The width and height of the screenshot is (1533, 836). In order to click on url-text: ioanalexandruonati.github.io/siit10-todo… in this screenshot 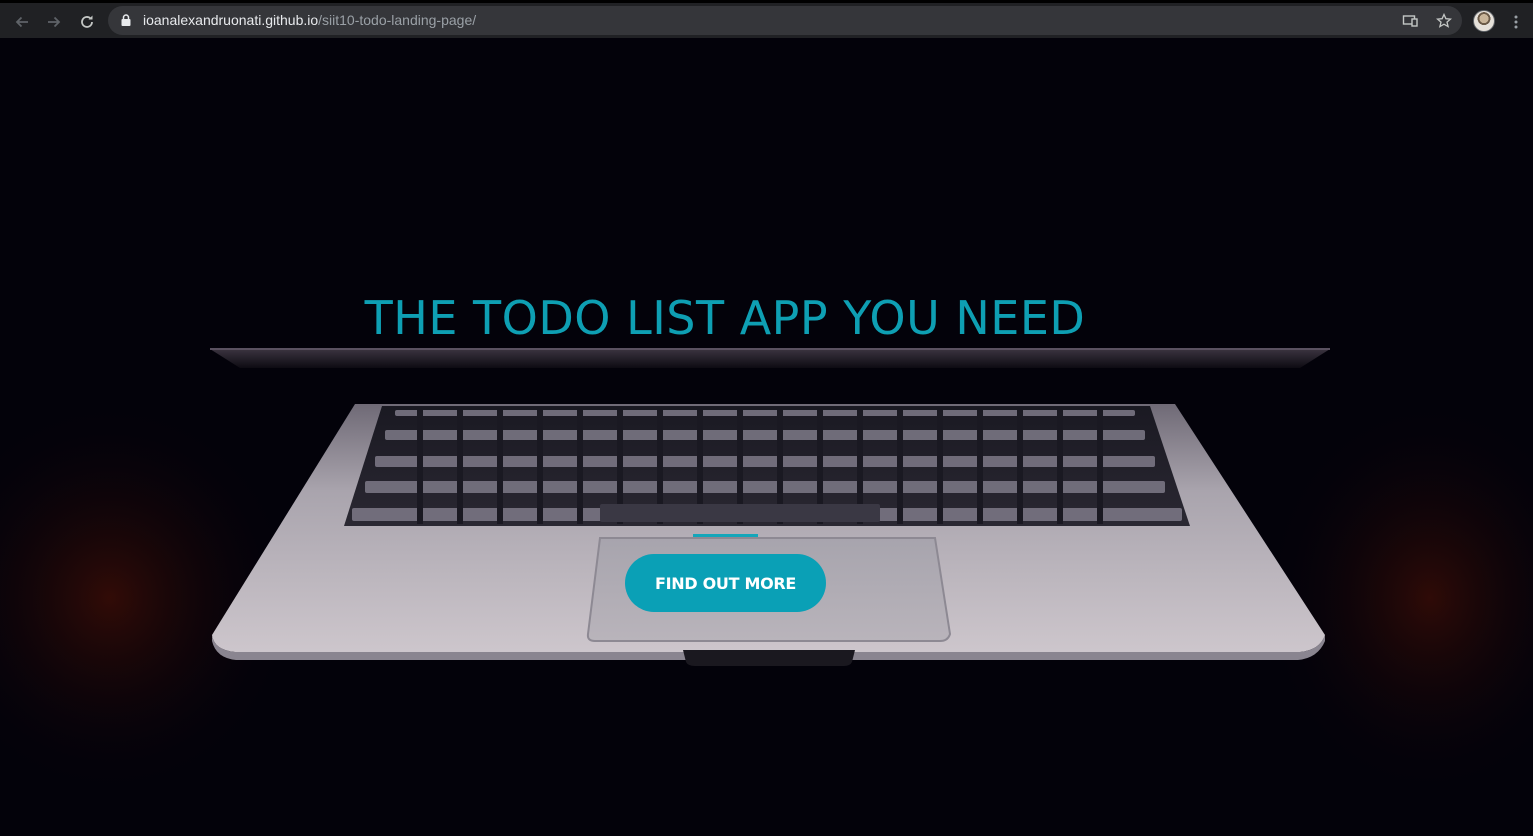, I will do `click(309, 20)`.